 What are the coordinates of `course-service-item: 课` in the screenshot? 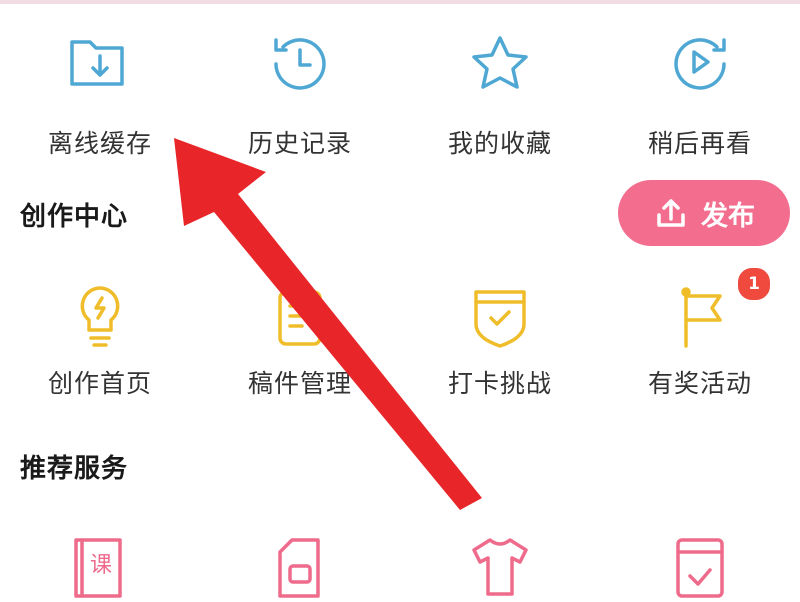 It's located at (100, 564).